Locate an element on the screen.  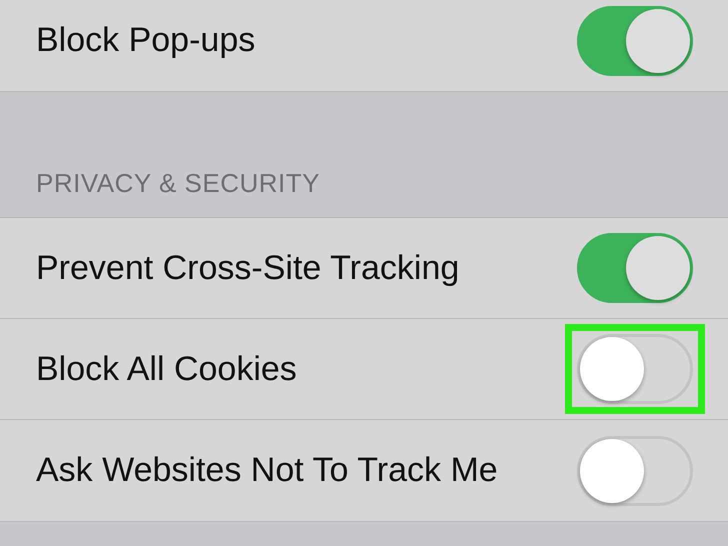
row-label: Block Pop-ups is located at coordinates (146, 40).